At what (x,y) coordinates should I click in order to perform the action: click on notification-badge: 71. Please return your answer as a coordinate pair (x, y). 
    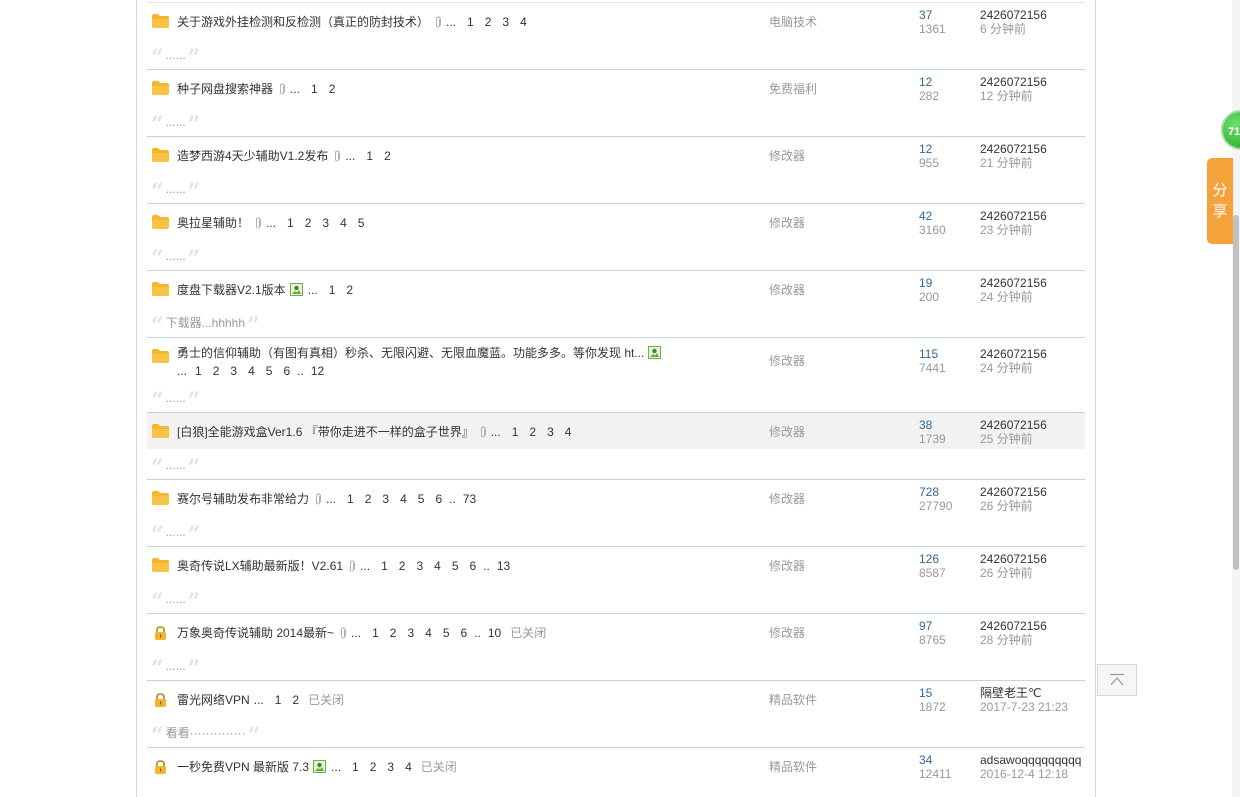
    Looking at the image, I should click on (1230, 130).